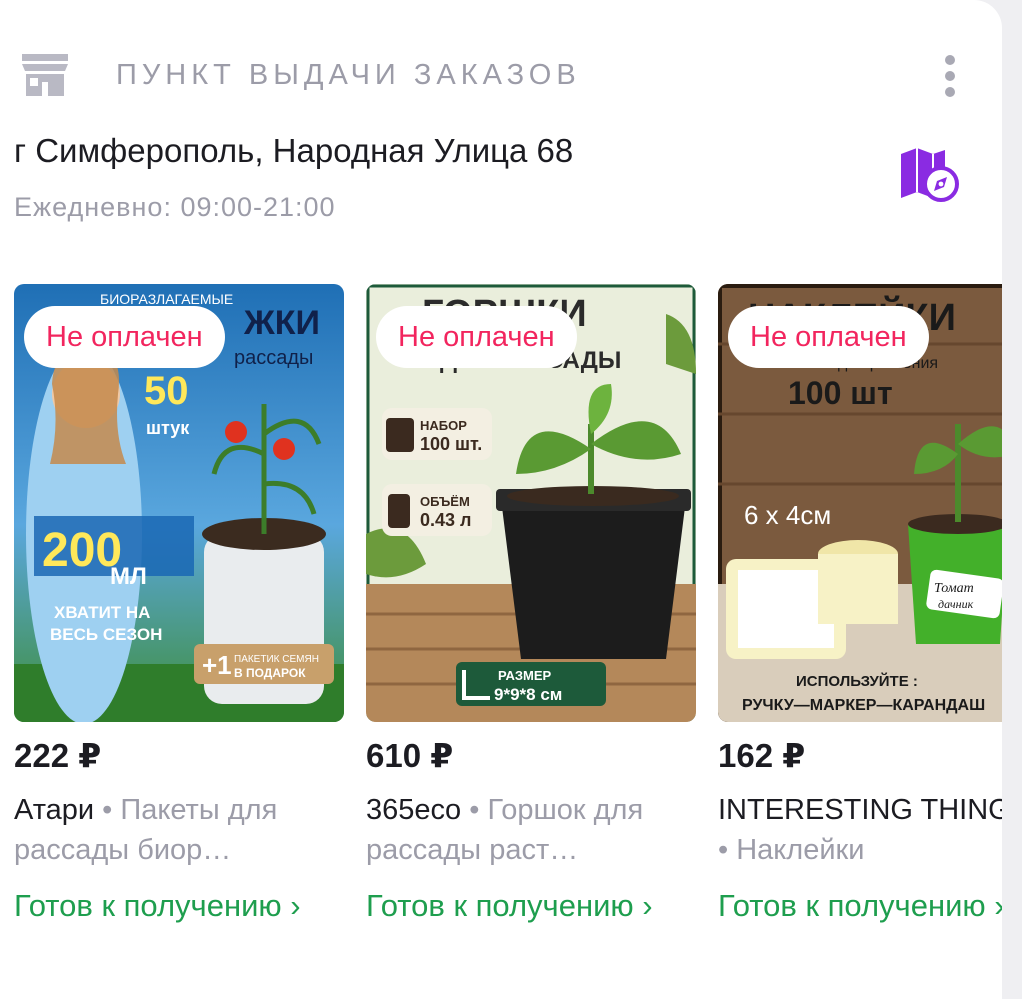 Image resolution: width=1022 pixels, height=999 pixels. Describe the element at coordinates (950, 60) in the screenshot. I see `more-vertical-icon` at that location.